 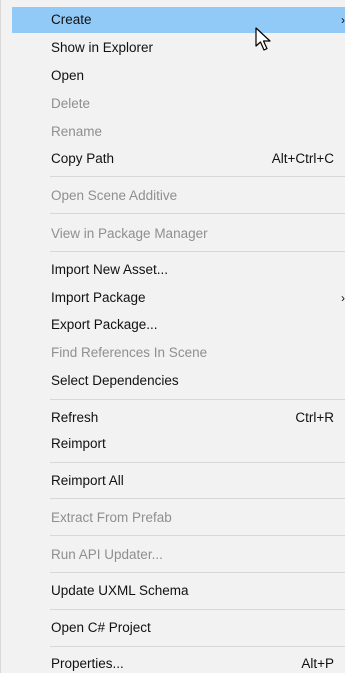 I want to click on menu-item-properties: Properties... Alt+P, so click(x=178, y=664).